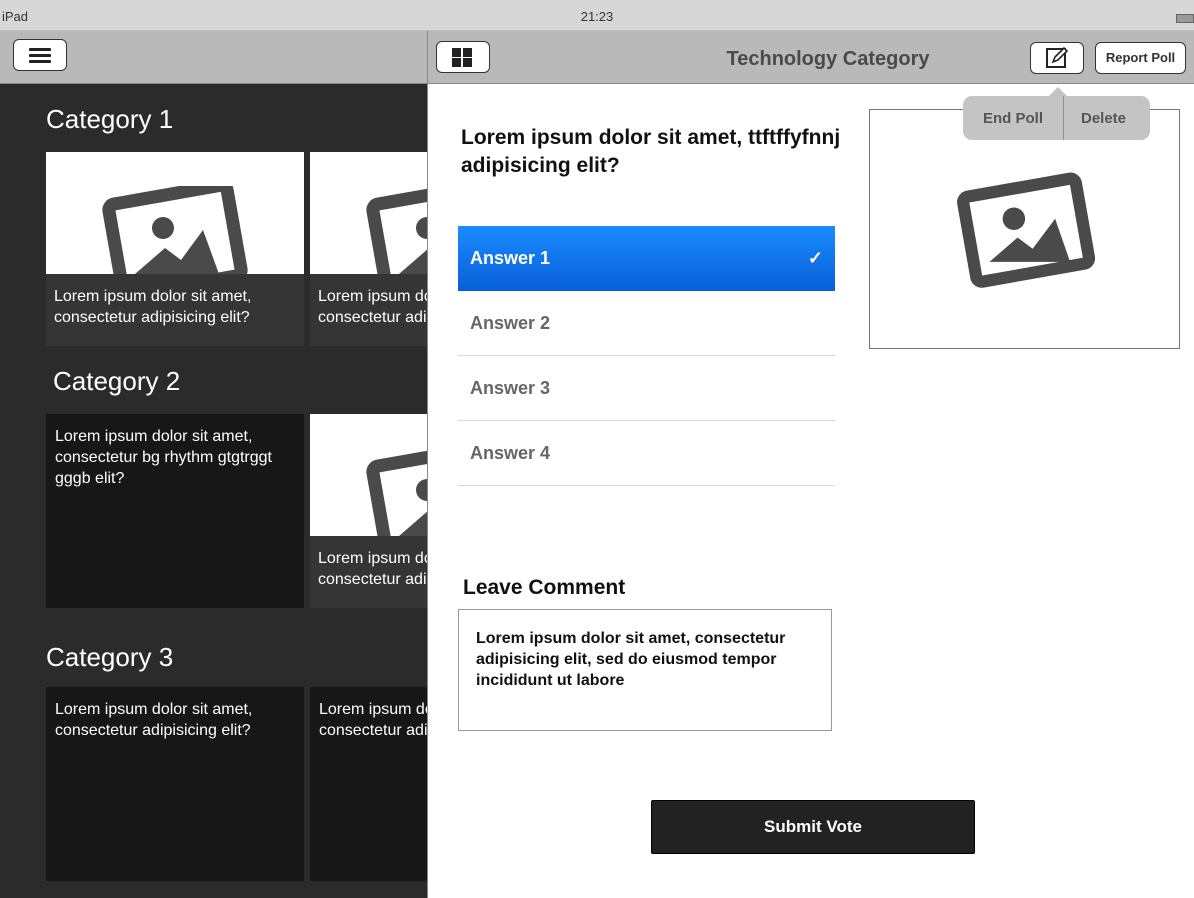 Image resolution: width=1194 pixels, height=898 pixels. I want to click on poll-actions-popover: End Poll Delete, so click(1056, 113).